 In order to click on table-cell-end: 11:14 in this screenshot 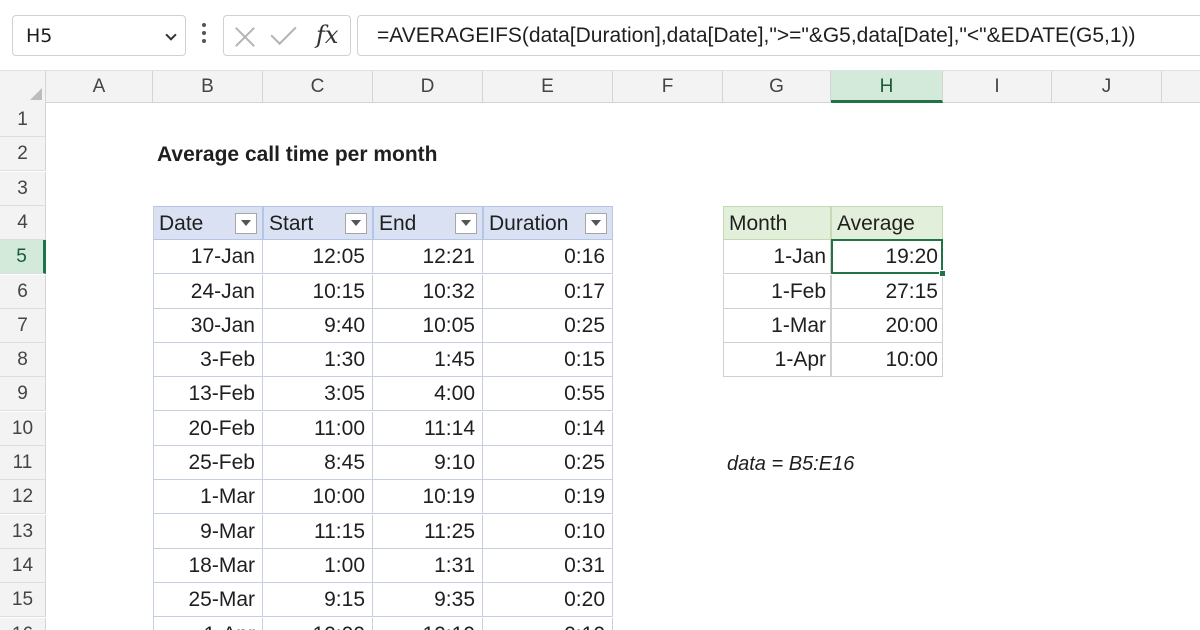, I will do `click(428, 428)`.